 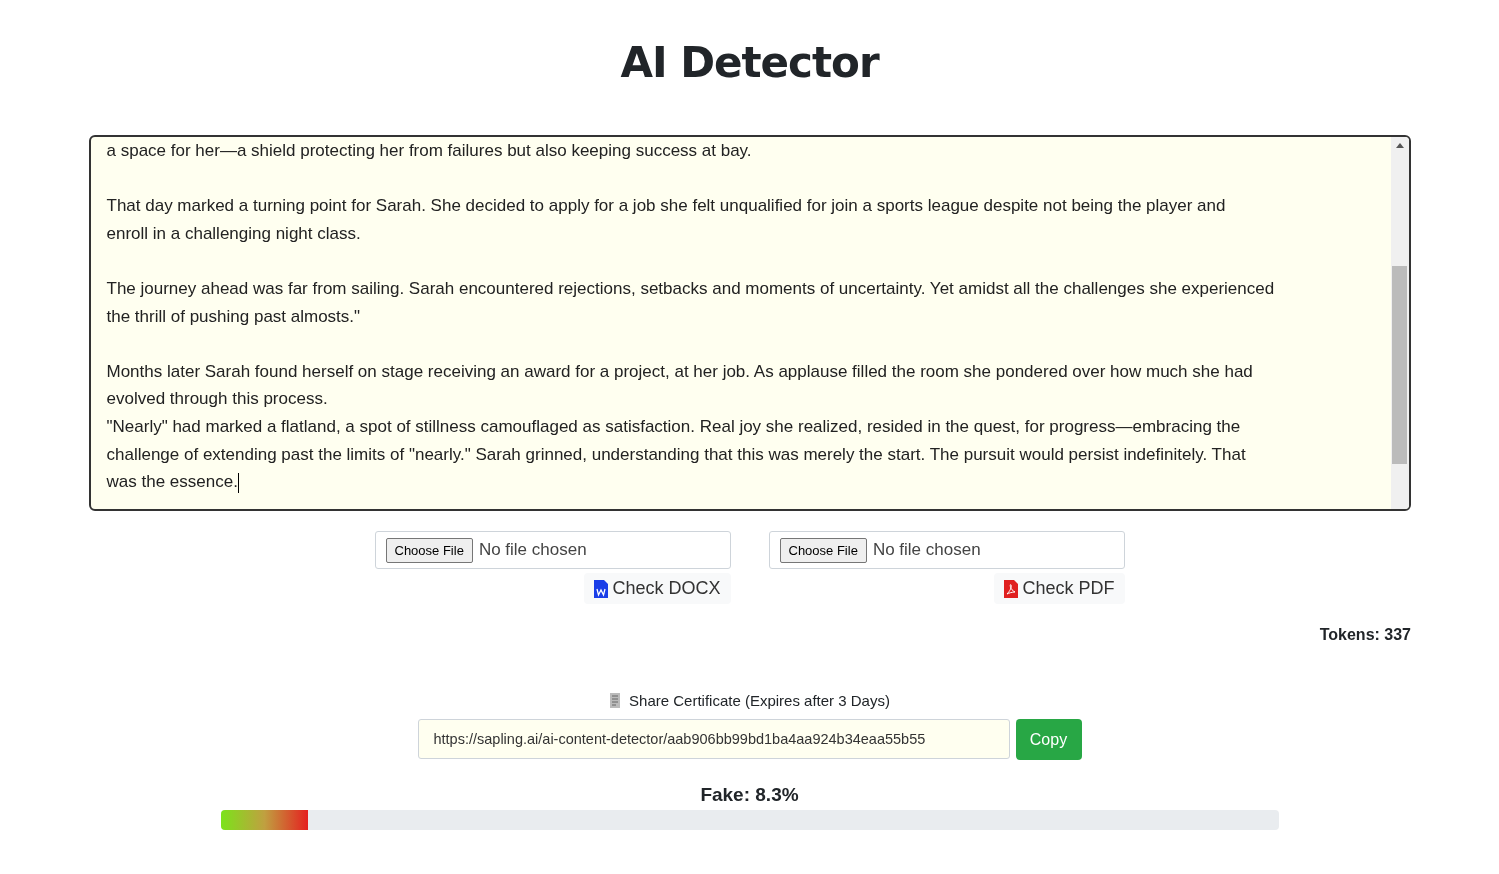 I want to click on text-line: the thrill of pushing past almosts.", so click(x=234, y=316).